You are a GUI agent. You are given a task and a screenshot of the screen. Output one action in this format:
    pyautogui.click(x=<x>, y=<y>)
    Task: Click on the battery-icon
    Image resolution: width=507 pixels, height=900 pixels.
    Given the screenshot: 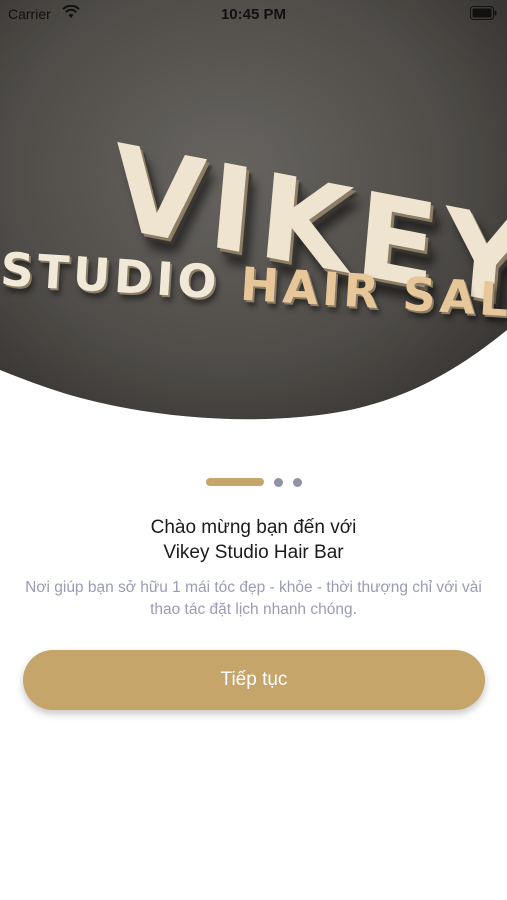 What is the action you would take?
    pyautogui.click(x=483, y=14)
    